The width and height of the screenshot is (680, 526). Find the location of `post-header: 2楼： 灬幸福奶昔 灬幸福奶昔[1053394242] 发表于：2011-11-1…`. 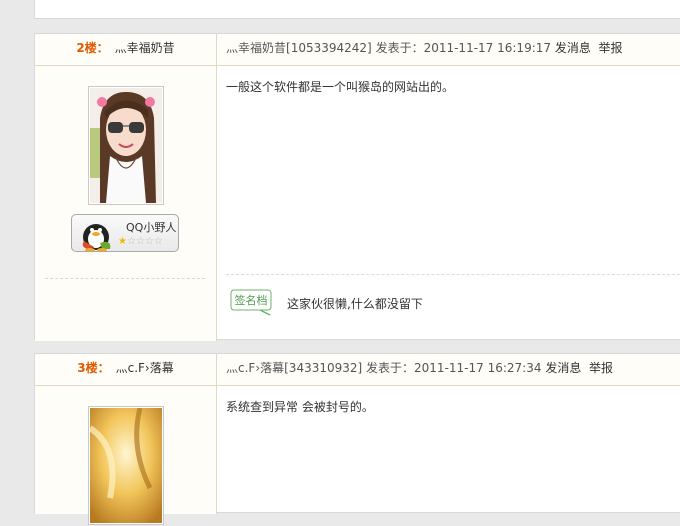

post-header: 2楼： 灬幸福奶昔 灬幸福奶昔[1053394242] 发表于：2011-11-1… is located at coordinates (357, 50).